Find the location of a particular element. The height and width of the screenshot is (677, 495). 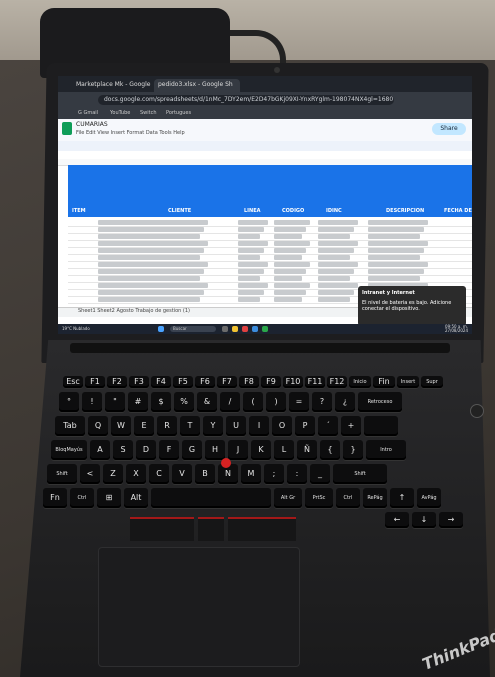

key-retroceso: Retroceso is located at coordinates (380, 402).